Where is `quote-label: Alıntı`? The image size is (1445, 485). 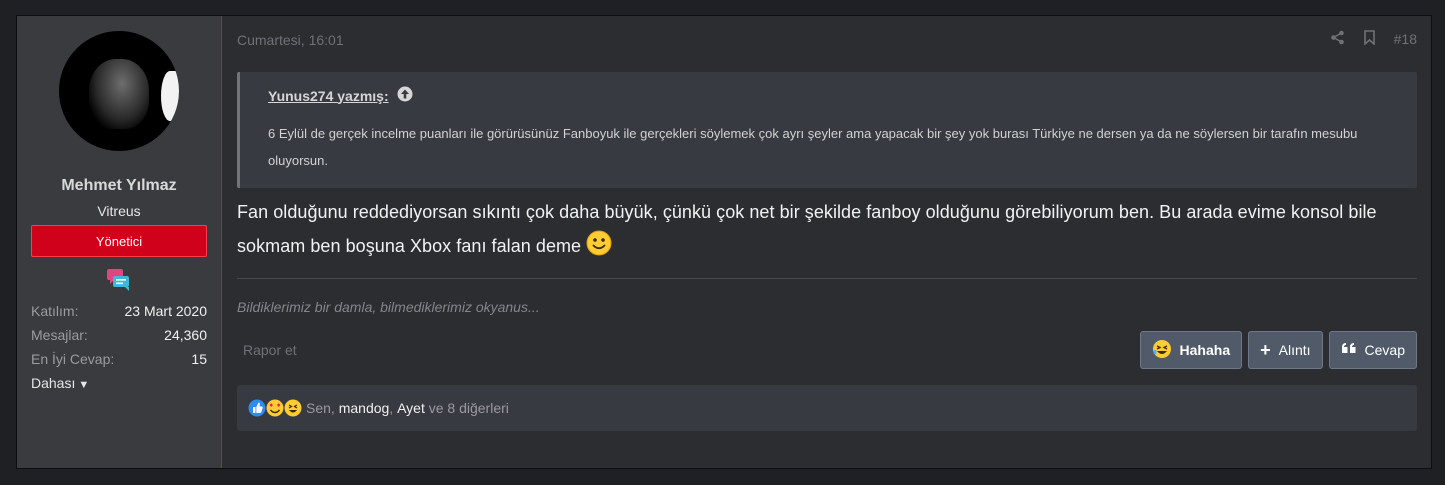 quote-label: Alıntı is located at coordinates (1294, 350).